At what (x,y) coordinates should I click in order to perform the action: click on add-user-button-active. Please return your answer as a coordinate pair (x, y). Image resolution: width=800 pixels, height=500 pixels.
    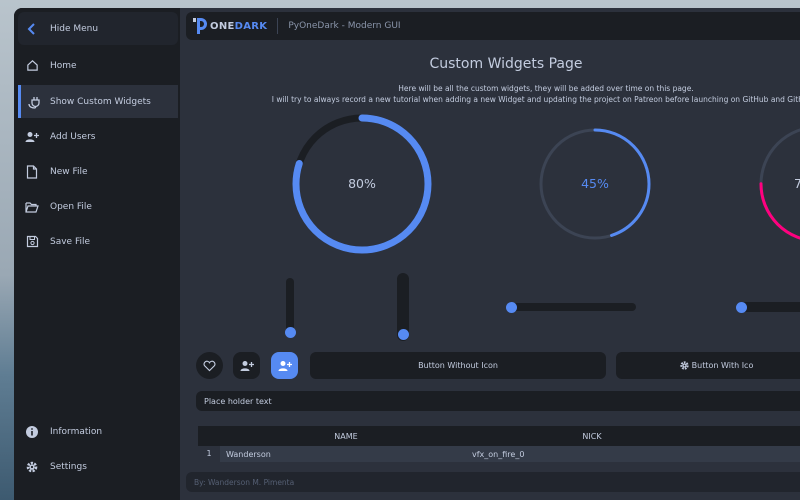
    Looking at the image, I should click on (284, 365).